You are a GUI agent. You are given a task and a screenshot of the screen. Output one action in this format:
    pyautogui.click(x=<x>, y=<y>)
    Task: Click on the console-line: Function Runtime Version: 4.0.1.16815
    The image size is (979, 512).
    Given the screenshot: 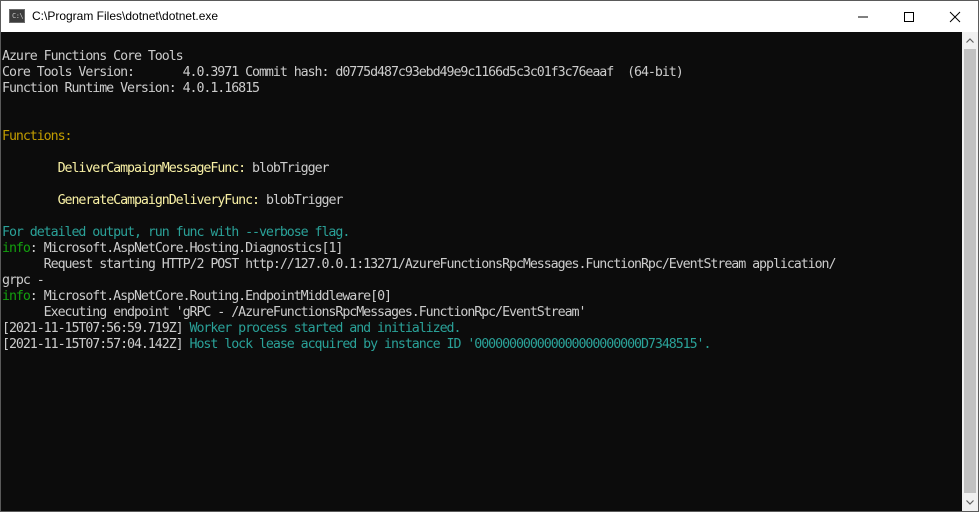 What is the action you would take?
    pyautogui.click(x=131, y=89)
    